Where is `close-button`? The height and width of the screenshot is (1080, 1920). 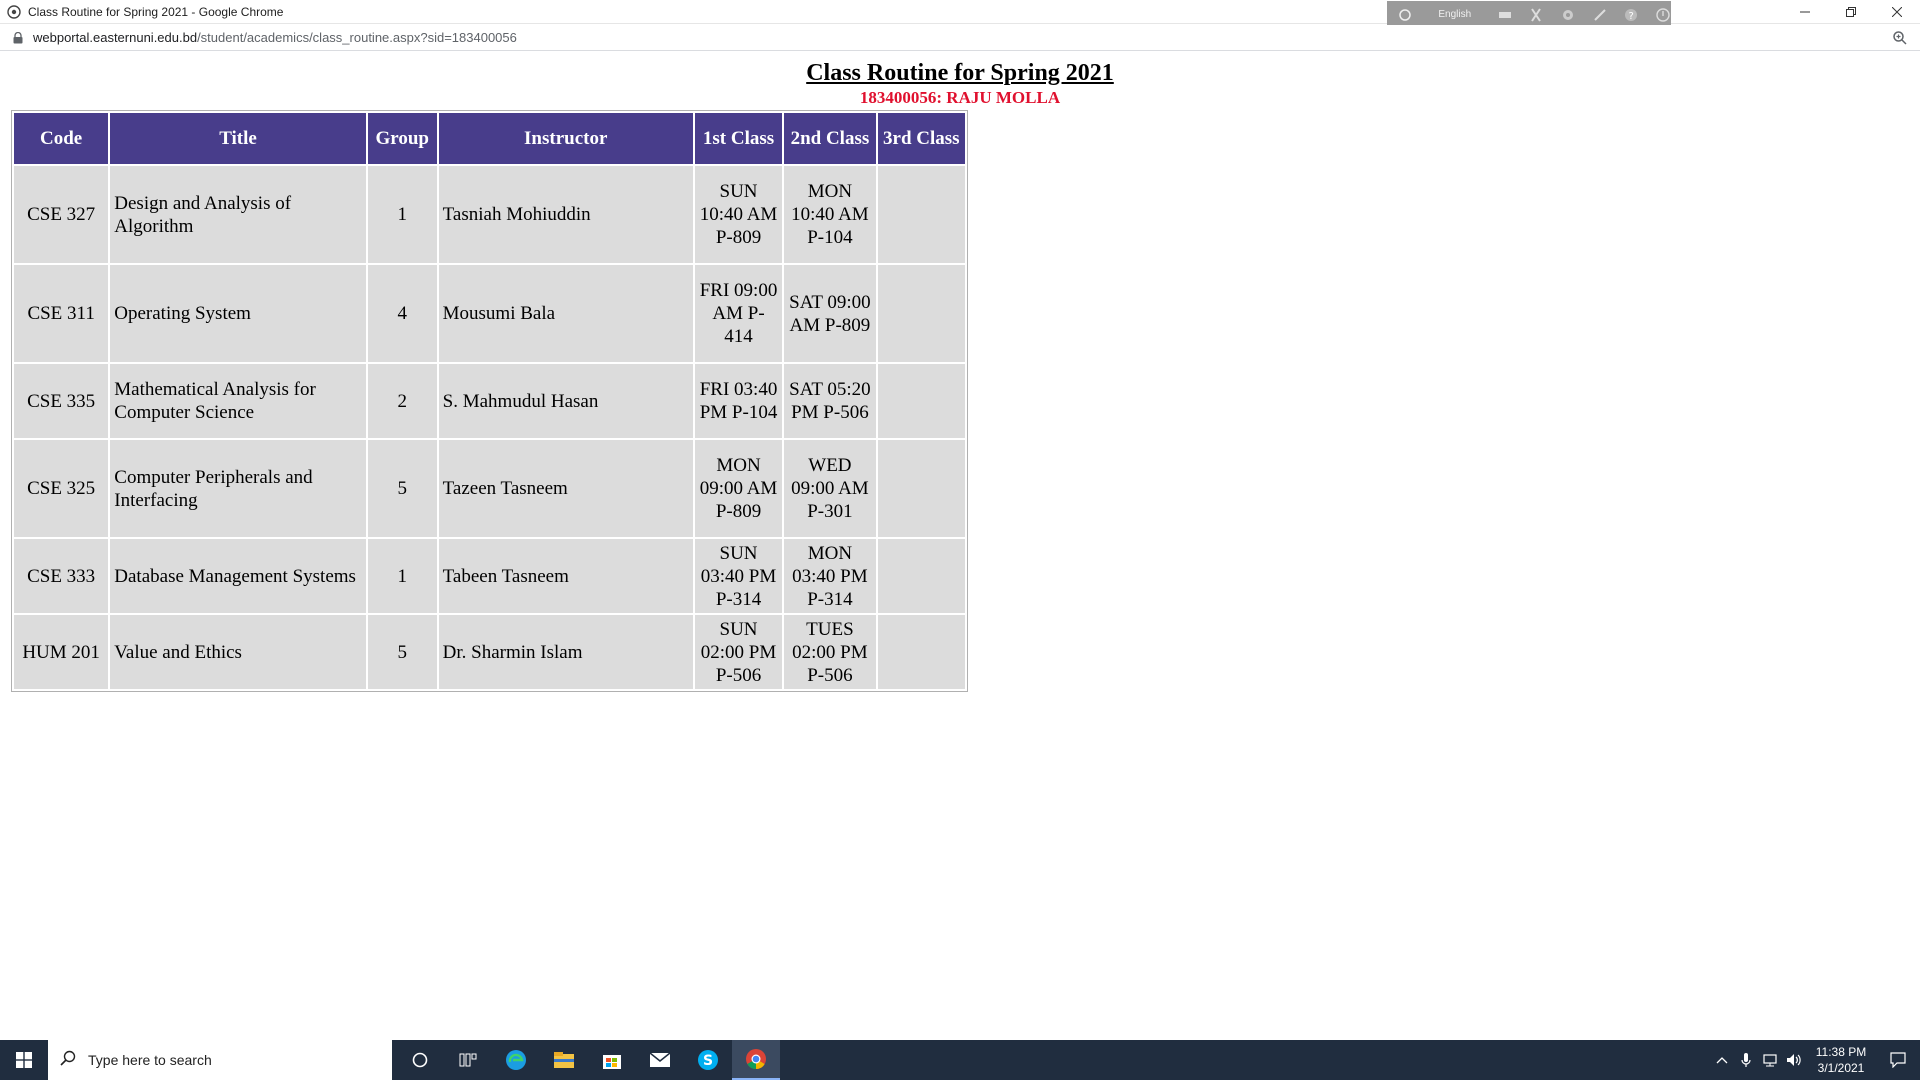
close-button is located at coordinates (1897, 12).